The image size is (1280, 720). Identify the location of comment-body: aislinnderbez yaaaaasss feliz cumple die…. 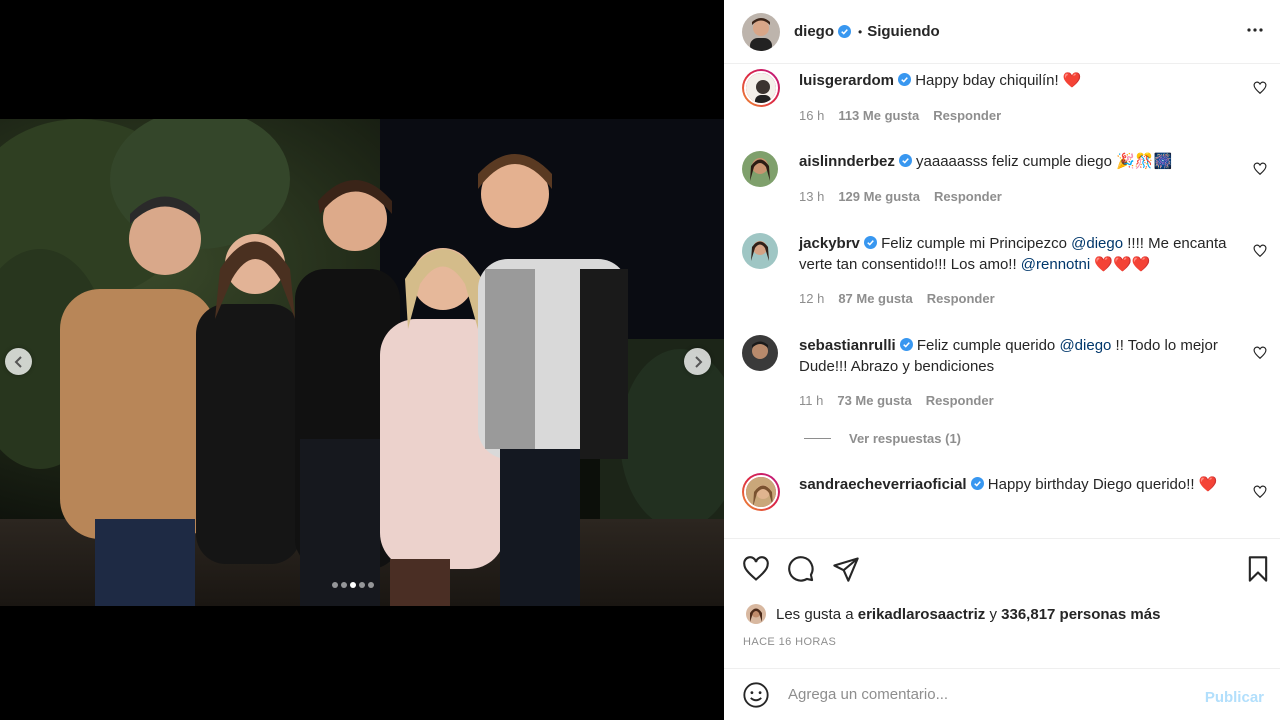
(1019, 161).